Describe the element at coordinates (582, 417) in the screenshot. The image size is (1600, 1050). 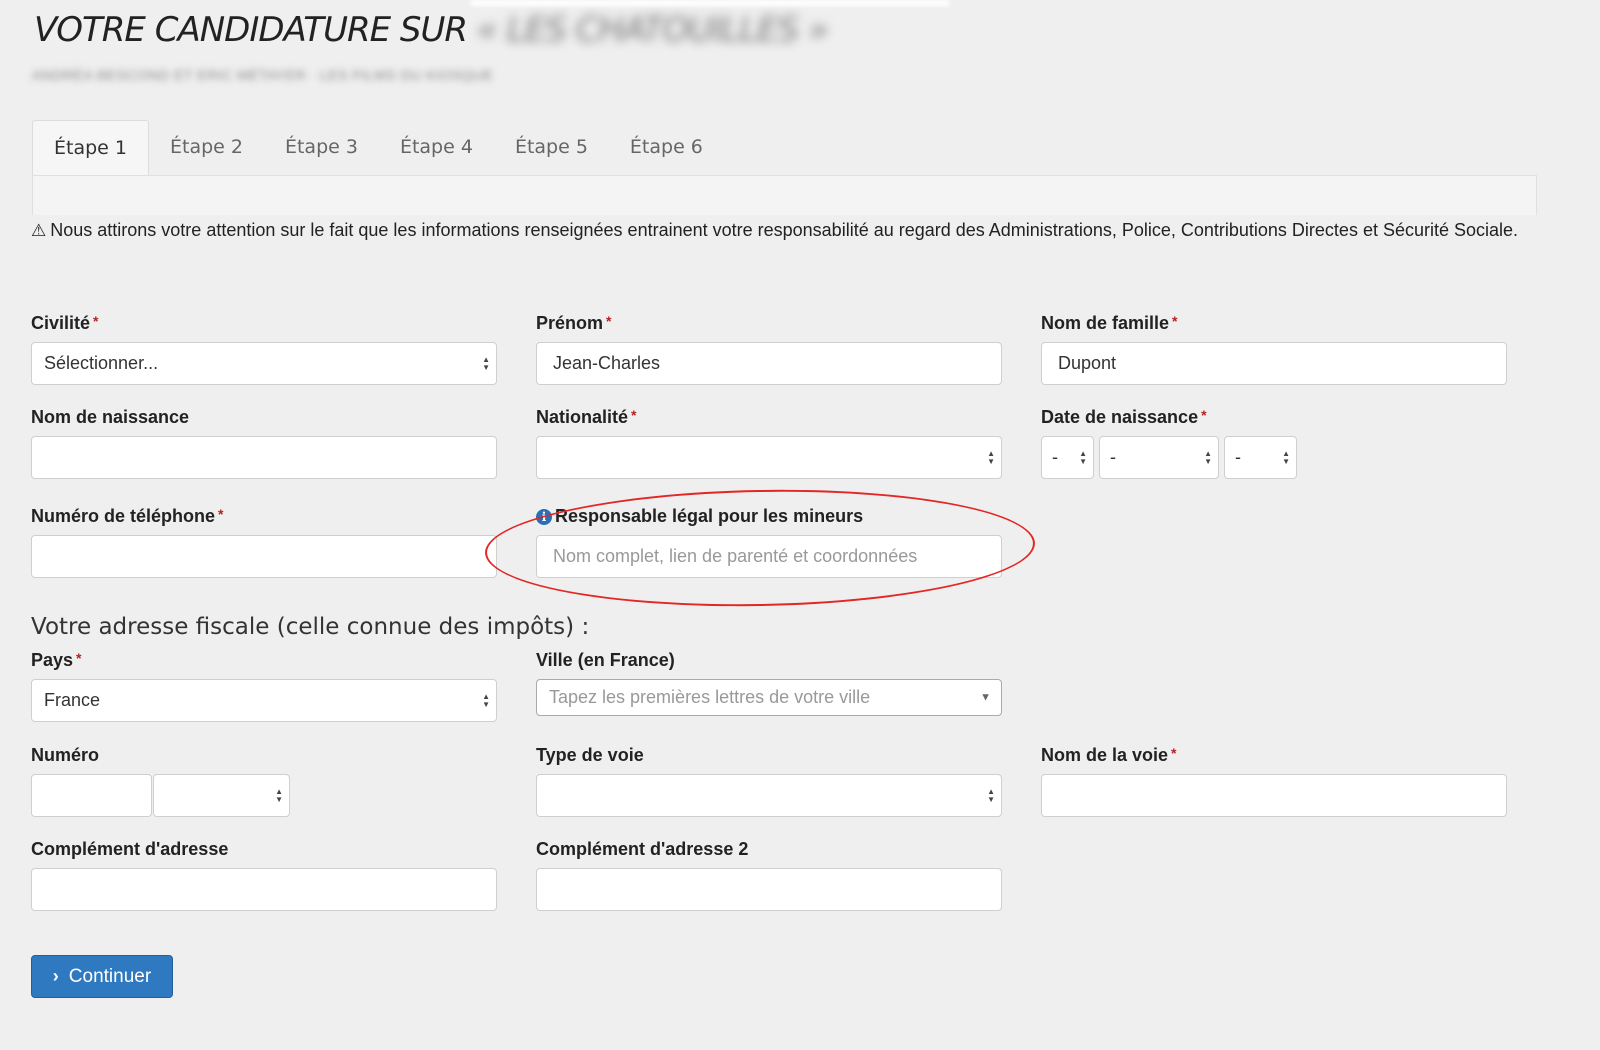
I see `nationalite-label-text: Nationalité` at that location.